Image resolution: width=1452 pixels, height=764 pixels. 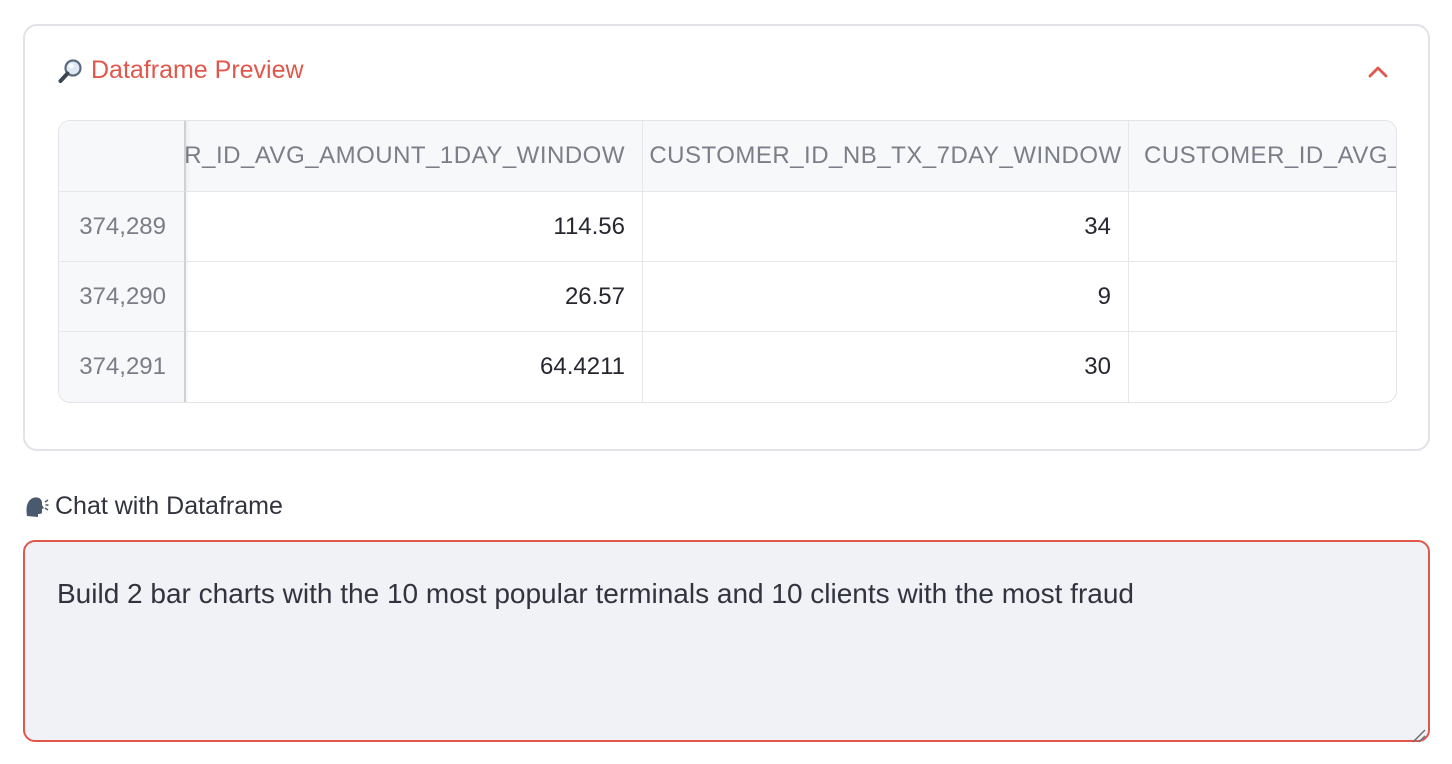 What do you see at coordinates (121, 226) in the screenshot?
I see `row-index: 374,289` at bounding box center [121, 226].